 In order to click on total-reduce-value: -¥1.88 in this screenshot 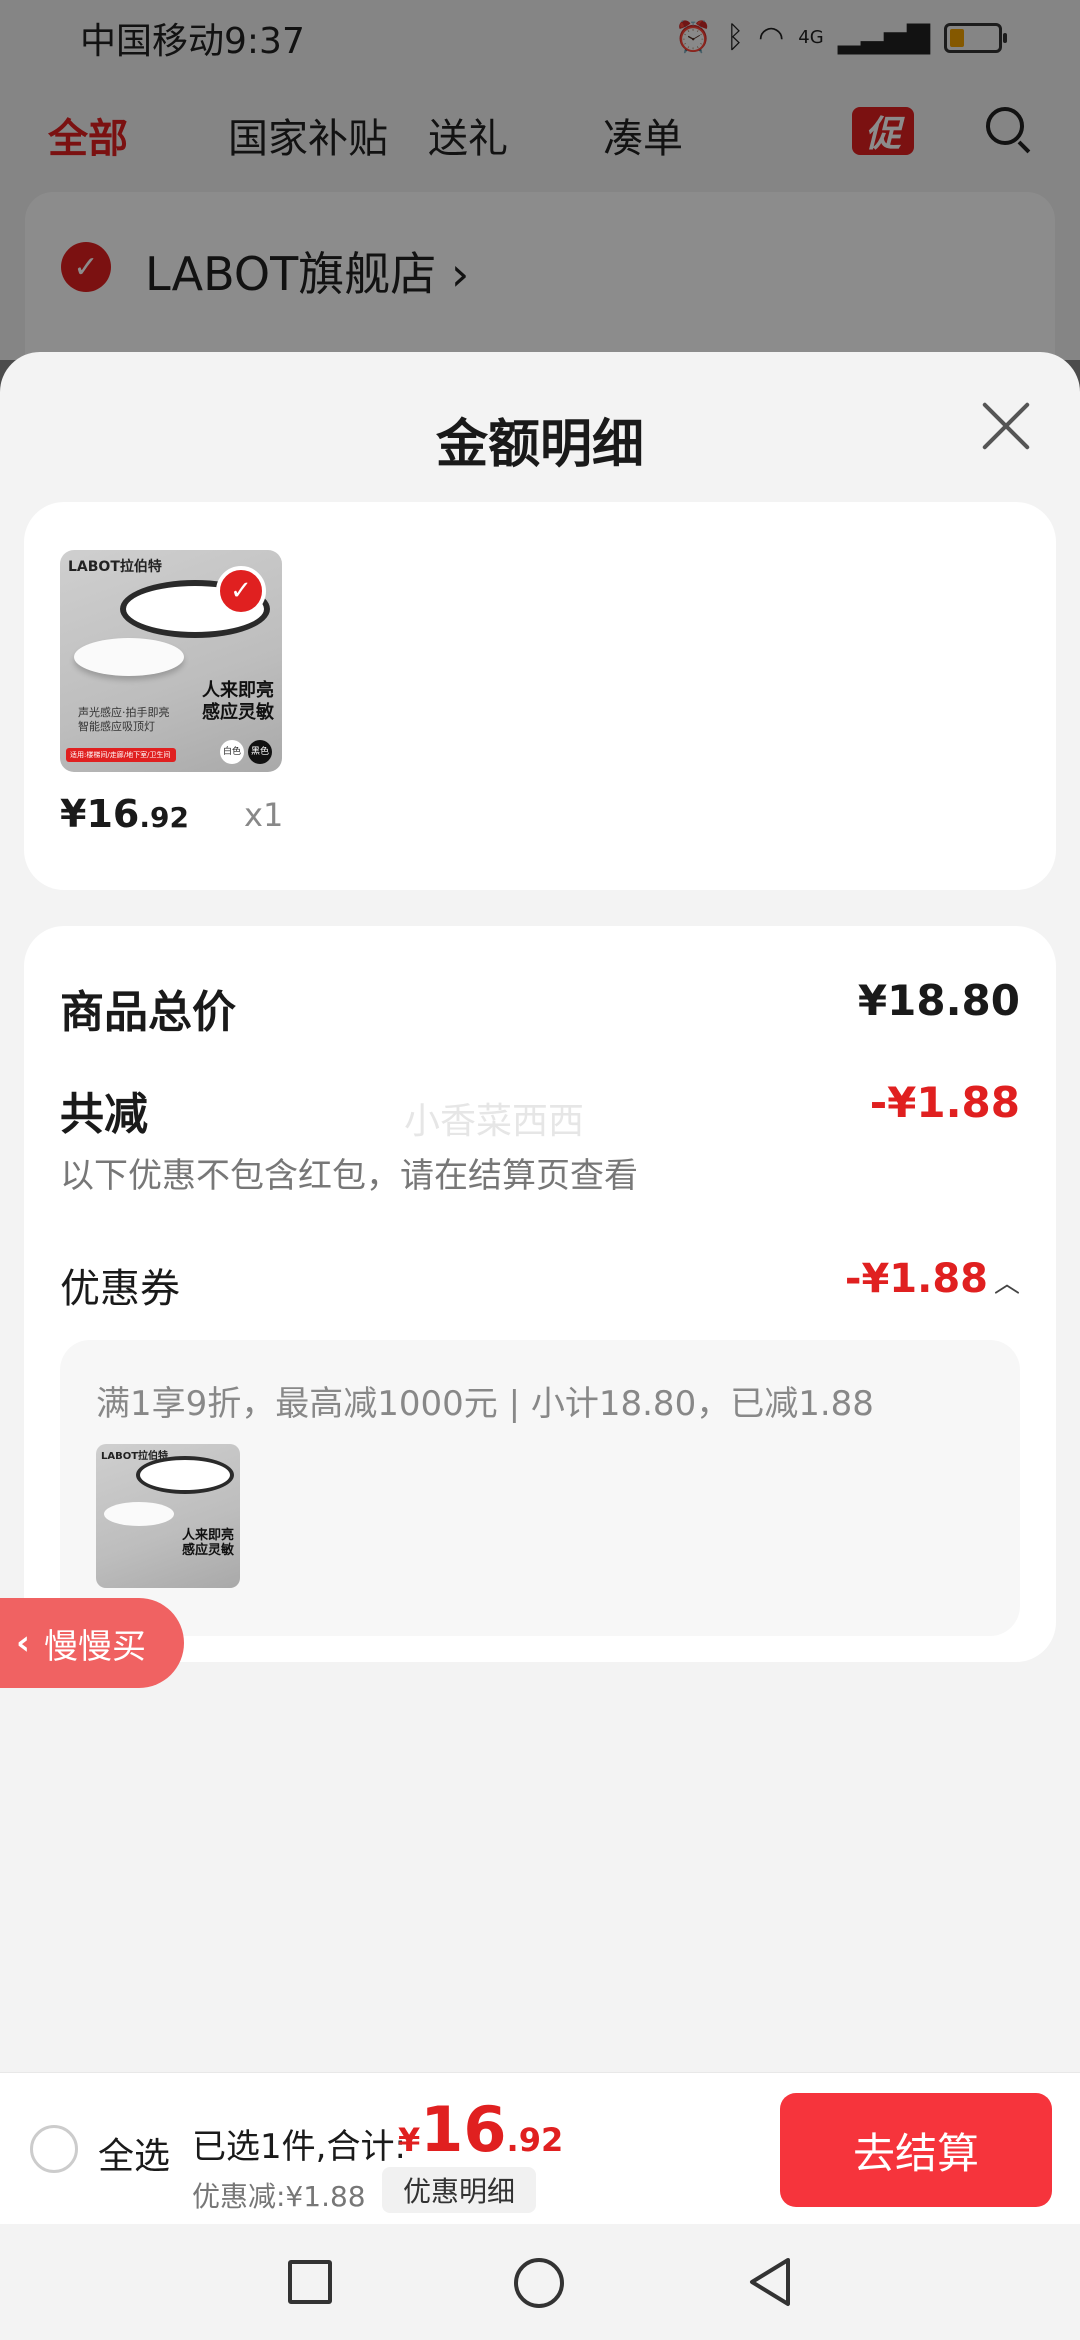, I will do `click(944, 1102)`.